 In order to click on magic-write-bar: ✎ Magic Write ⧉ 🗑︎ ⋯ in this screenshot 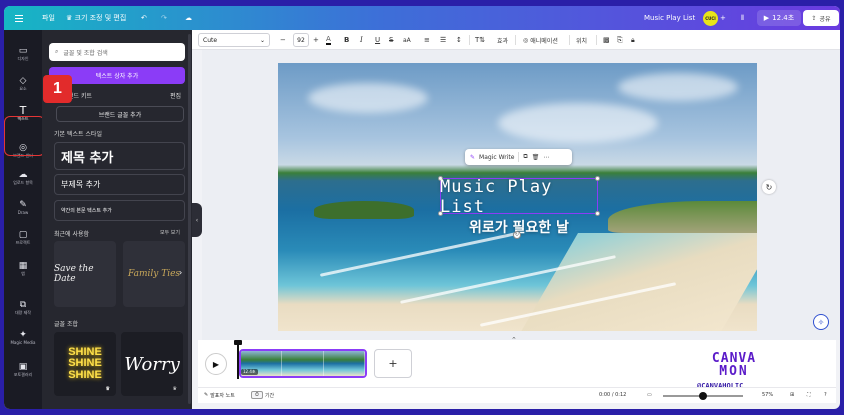, I will do `click(518, 157)`.